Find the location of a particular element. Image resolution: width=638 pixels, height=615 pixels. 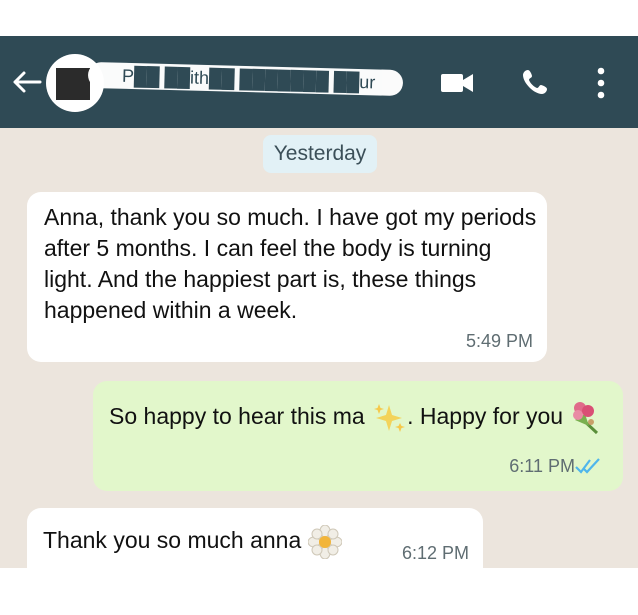

video-call-icon is located at coordinates (457, 83).